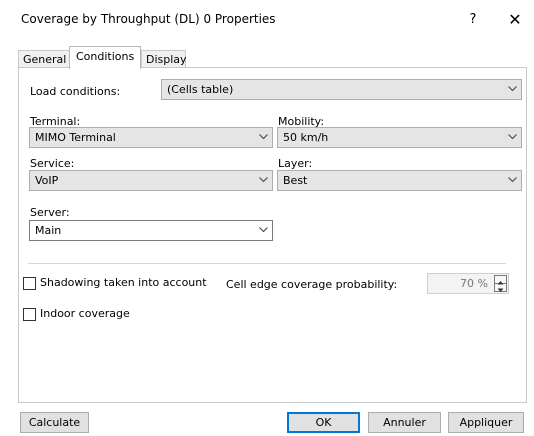 This screenshot has width=534, height=436. Describe the element at coordinates (75, 91) in the screenshot. I see `load-conditions-label: Load conditions:` at that location.